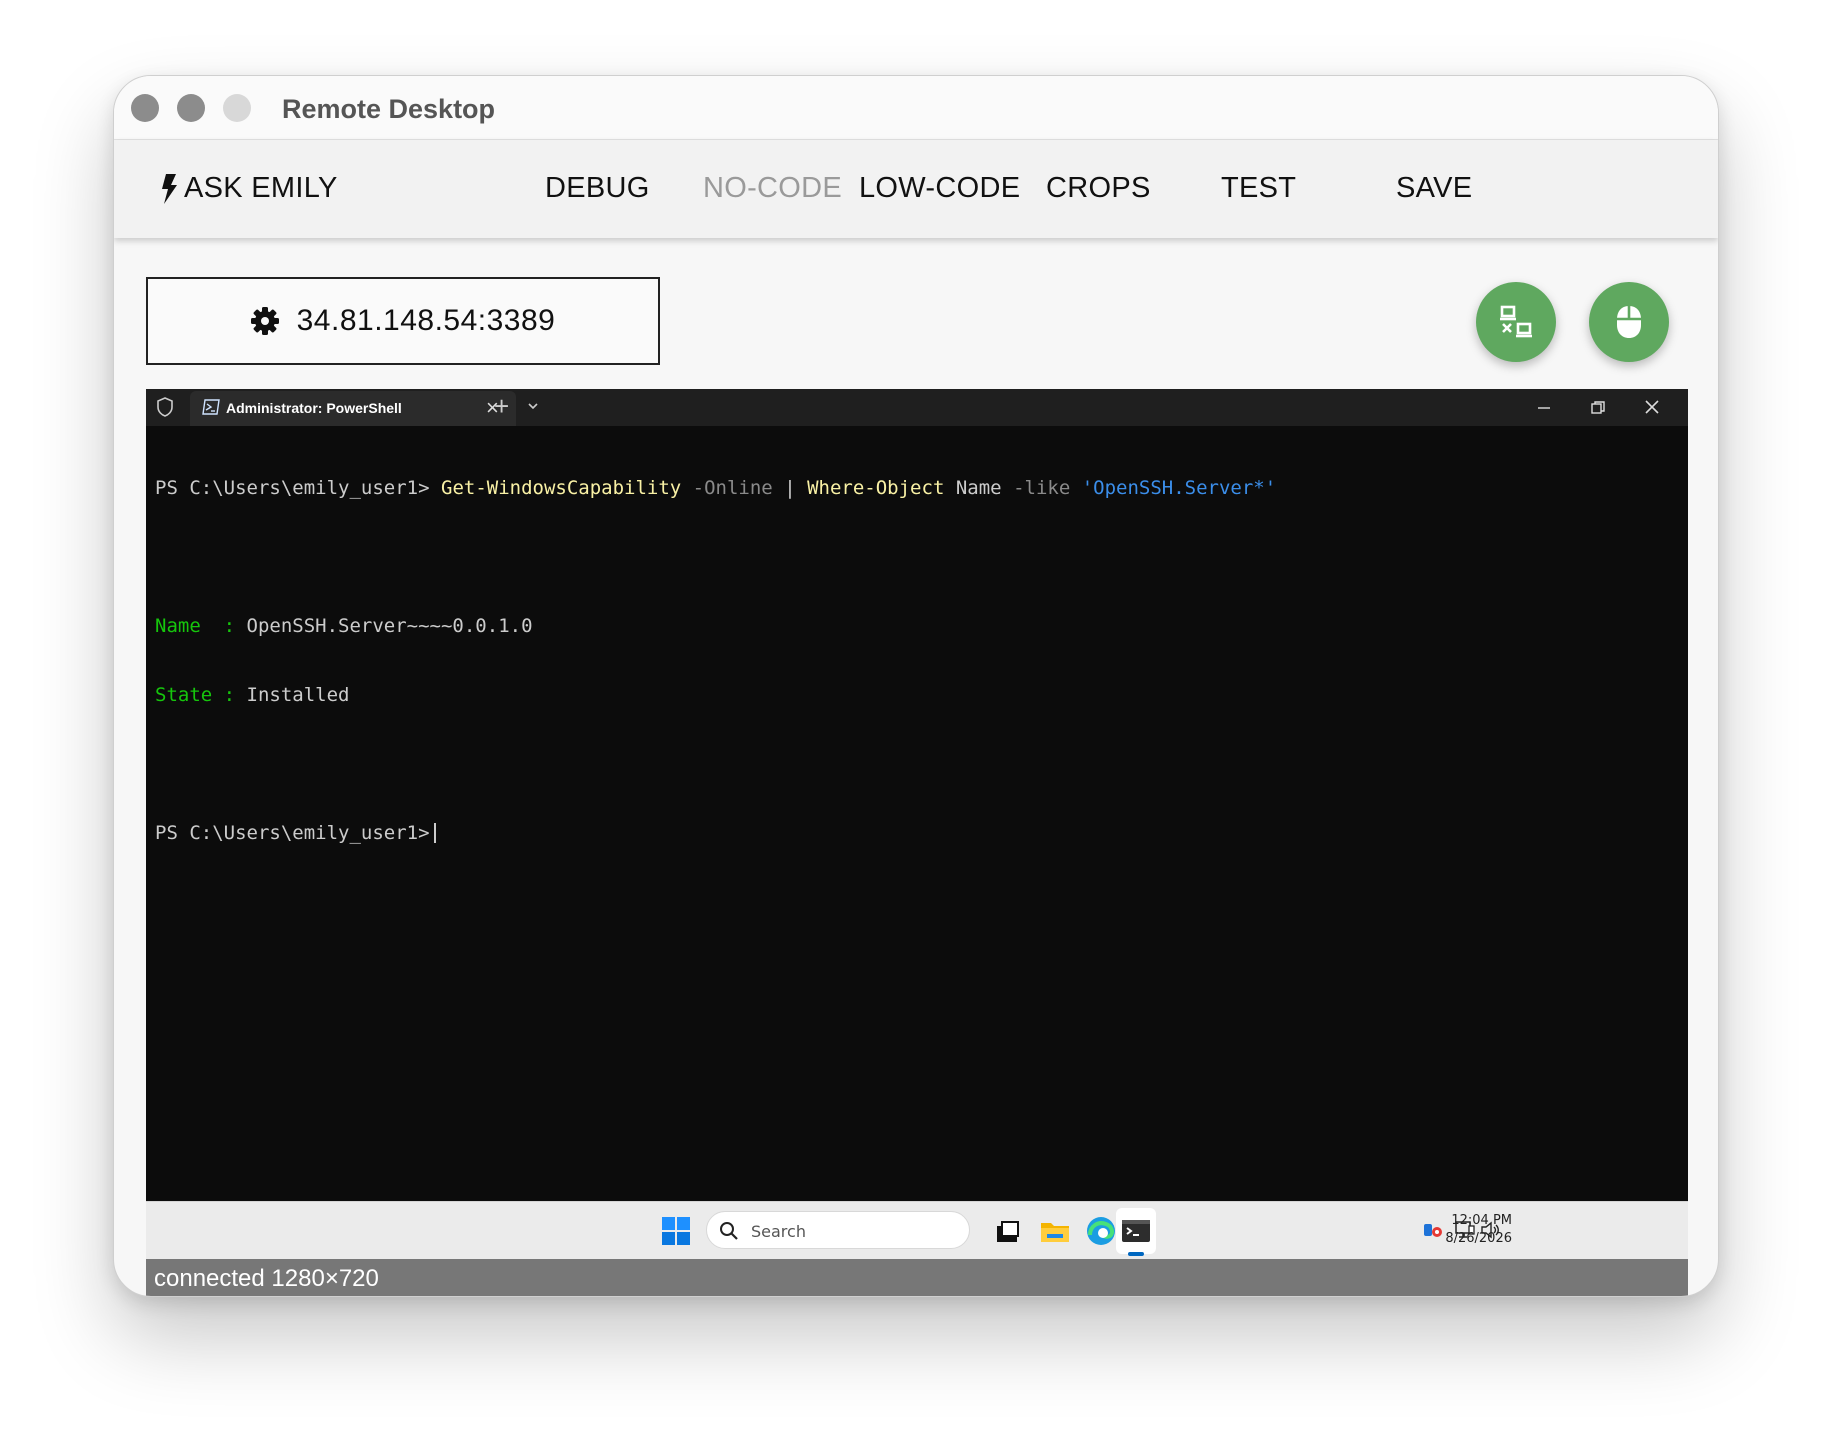  Describe the element at coordinates (917, 407) in the screenshot. I see `terminal-tab-bar: Administrator: PowerShell × +` at that location.